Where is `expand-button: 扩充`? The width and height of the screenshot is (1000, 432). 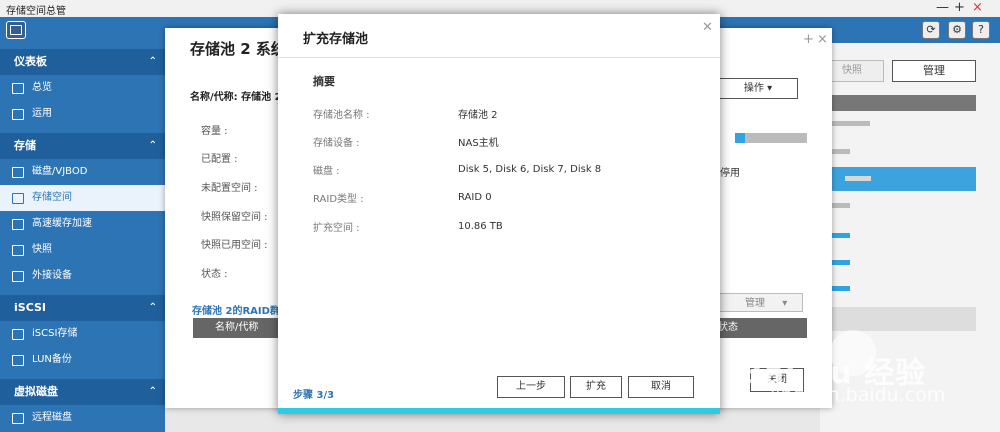
expand-button: 扩充 is located at coordinates (596, 387).